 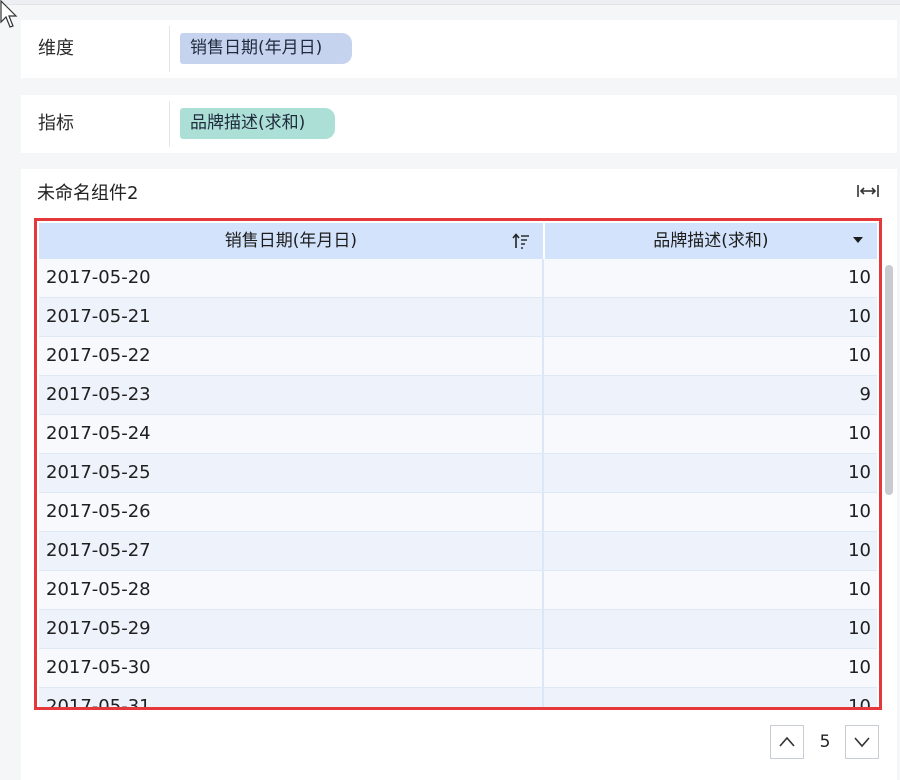 What do you see at coordinates (825, 742) in the screenshot?
I see `current-page-number: 5` at bounding box center [825, 742].